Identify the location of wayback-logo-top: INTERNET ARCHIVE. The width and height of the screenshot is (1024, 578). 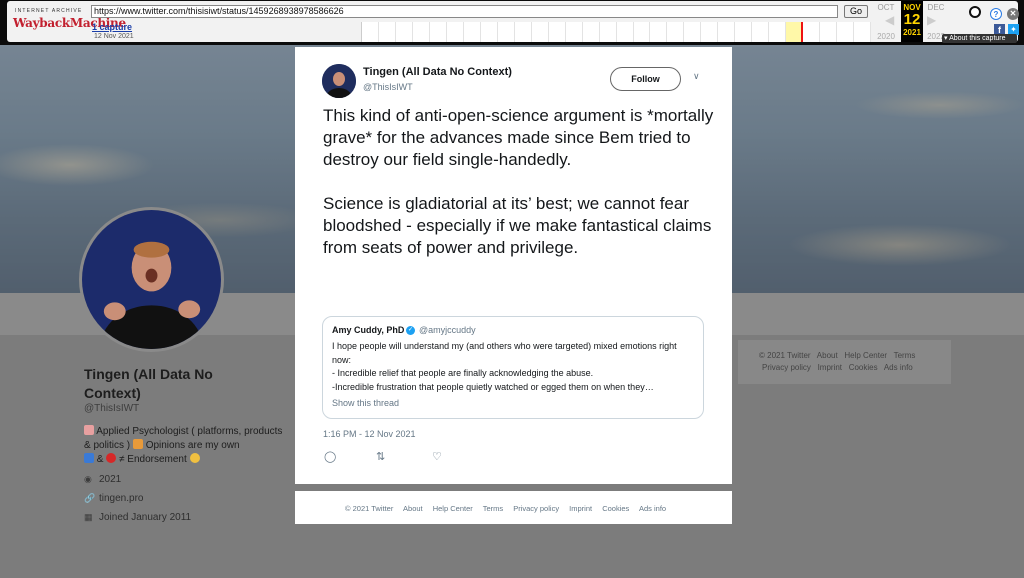
(49, 11).